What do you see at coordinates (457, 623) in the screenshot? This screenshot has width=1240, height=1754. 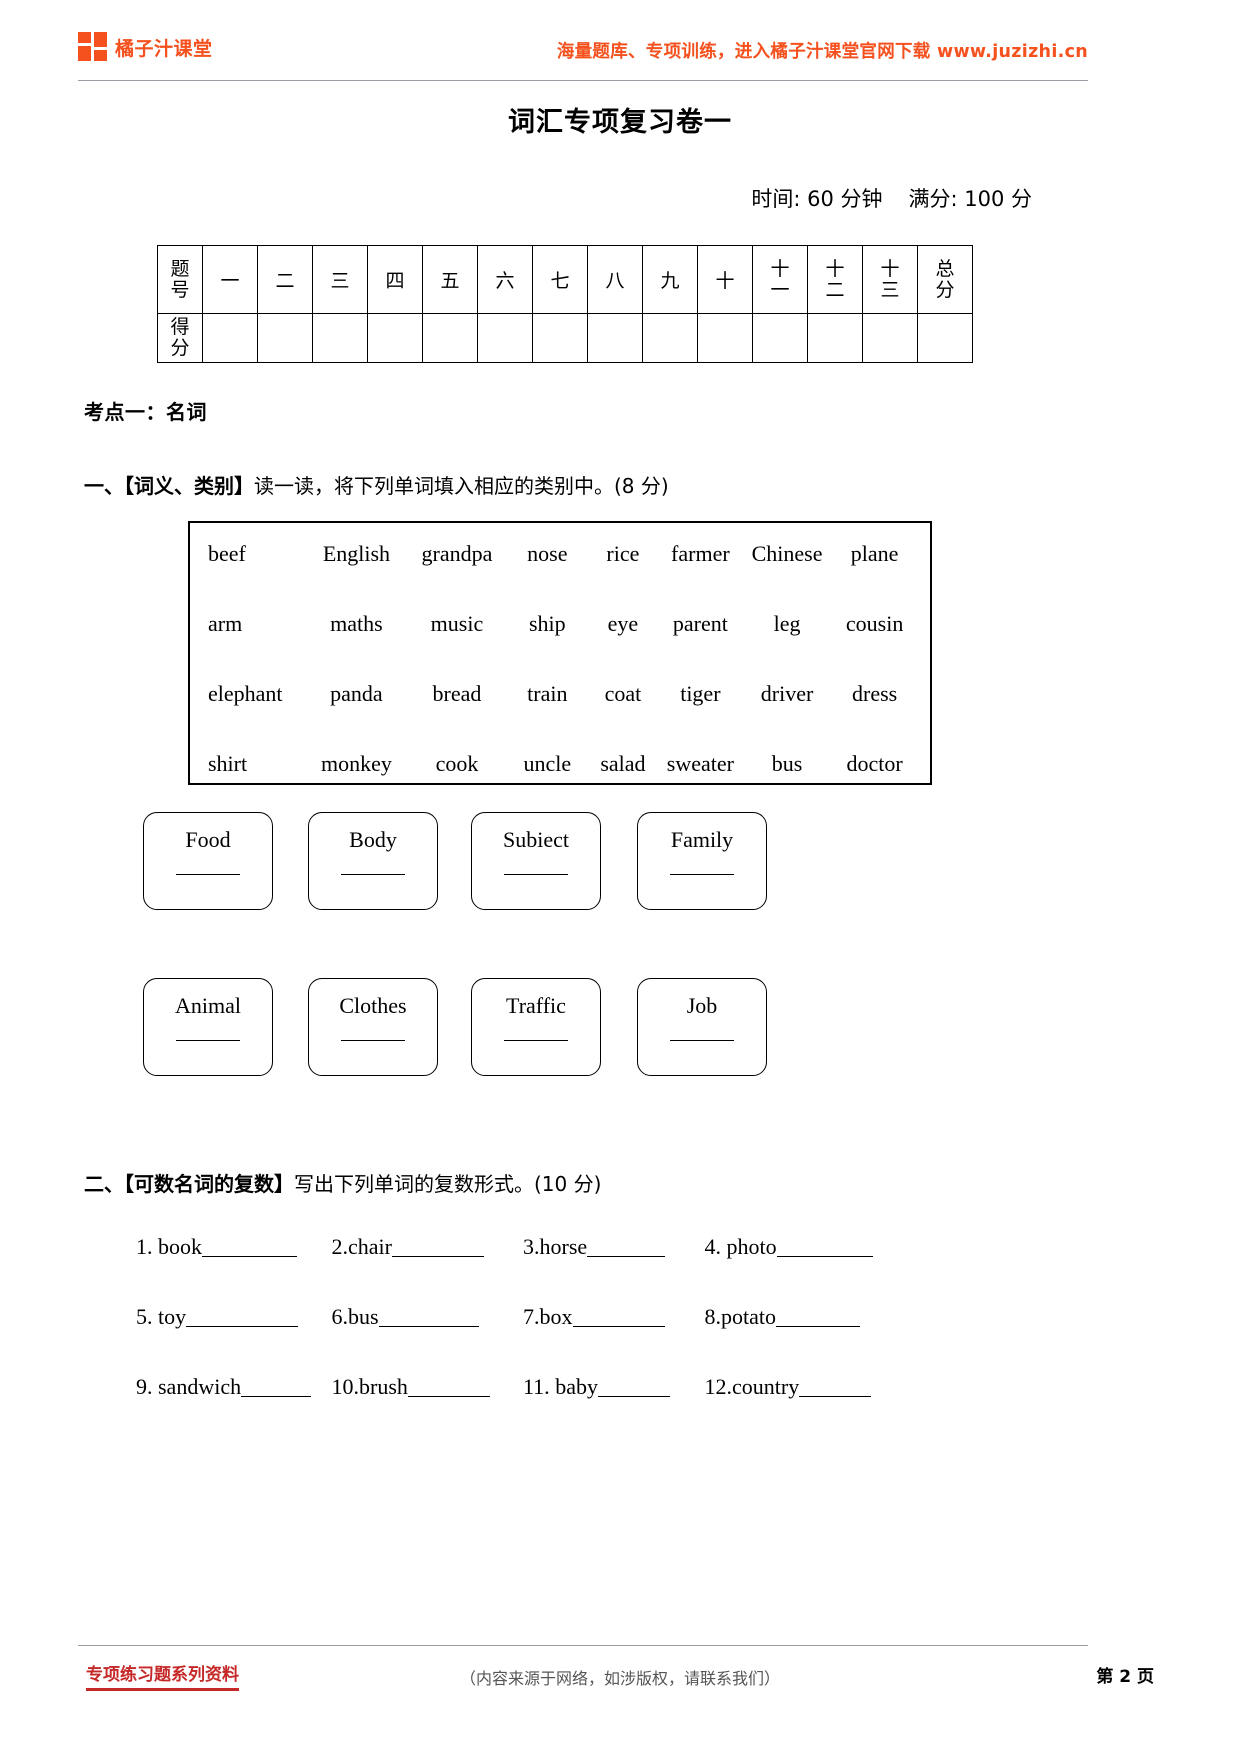 I see `word-item: music` at bounding box center [457, 623].